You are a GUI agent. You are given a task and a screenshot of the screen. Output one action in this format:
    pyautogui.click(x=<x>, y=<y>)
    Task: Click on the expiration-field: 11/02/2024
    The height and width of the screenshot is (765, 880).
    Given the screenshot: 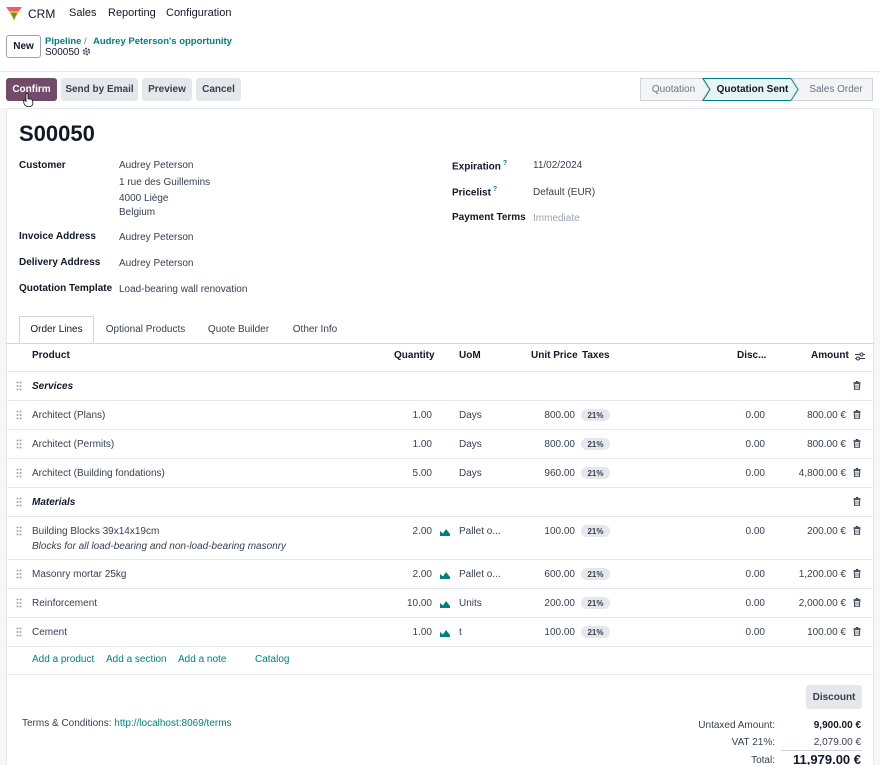 What is the action you would take?
    pyautogui.click(x=557, y=165)
    